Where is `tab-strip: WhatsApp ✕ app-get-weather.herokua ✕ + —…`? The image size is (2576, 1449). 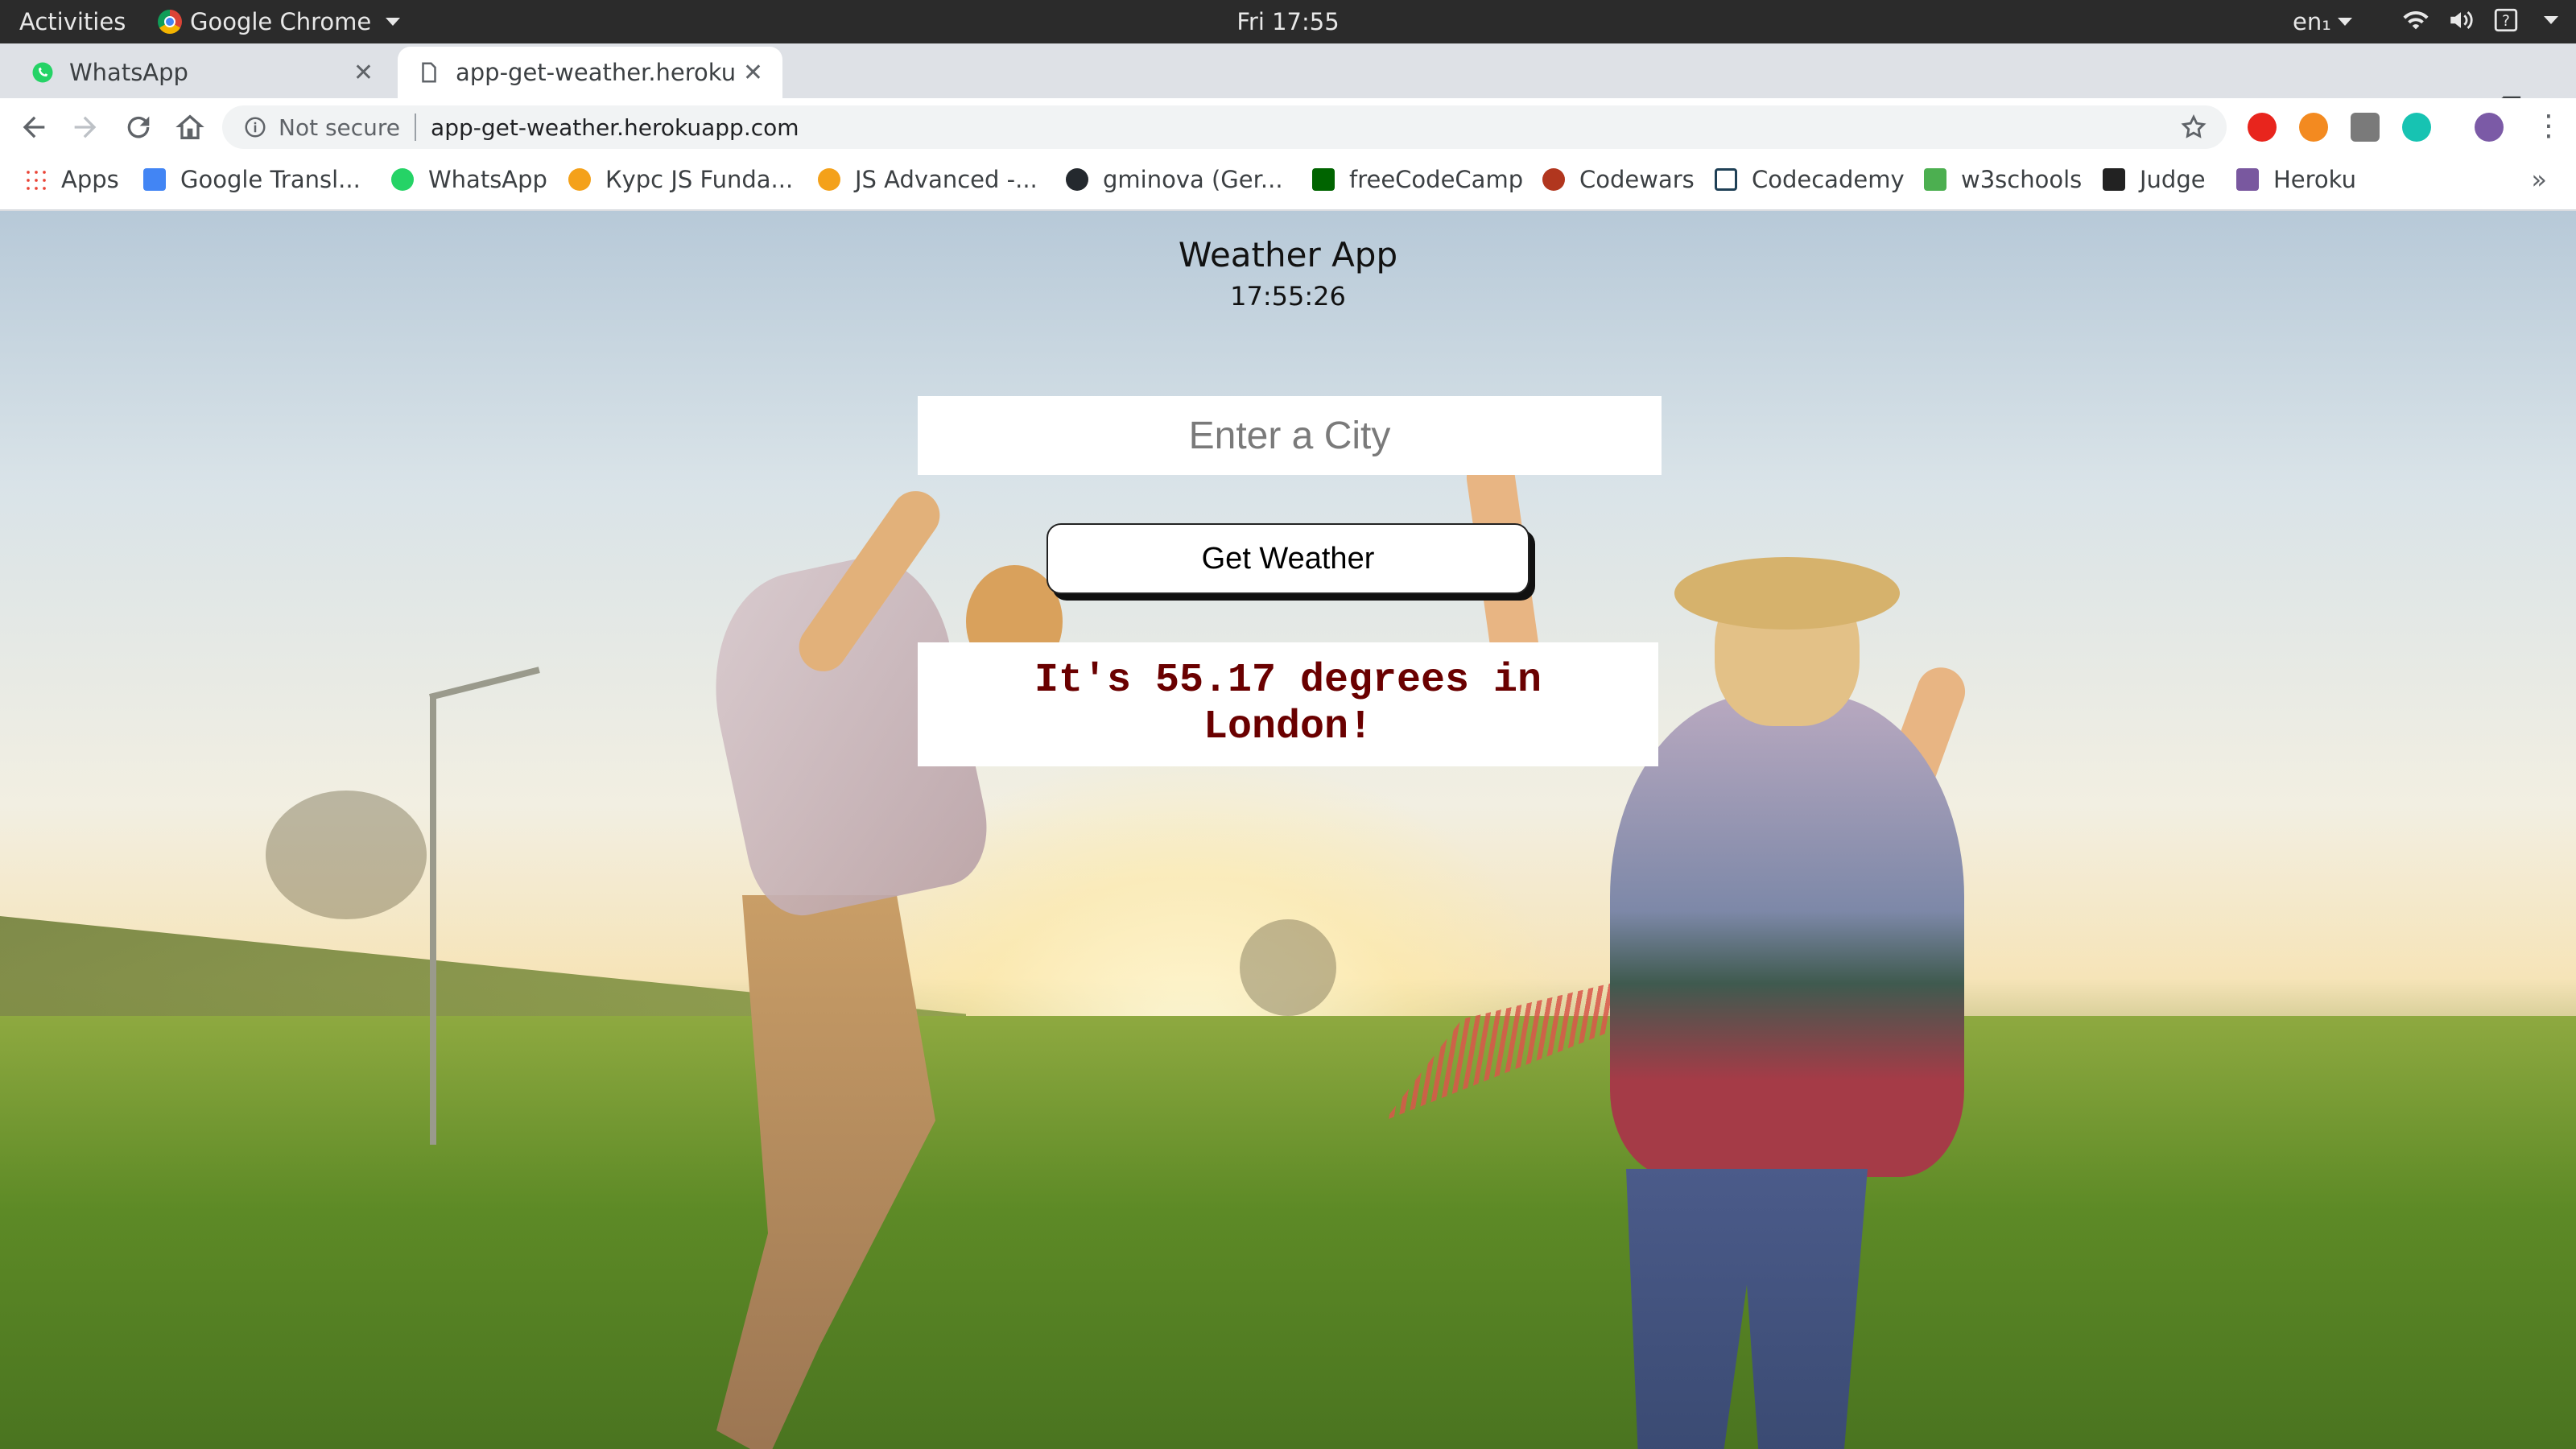
tab-strip: WhatsApp ✕ app-get-weather.herokua ✕ + —… is located at coordinates (1288, 88).